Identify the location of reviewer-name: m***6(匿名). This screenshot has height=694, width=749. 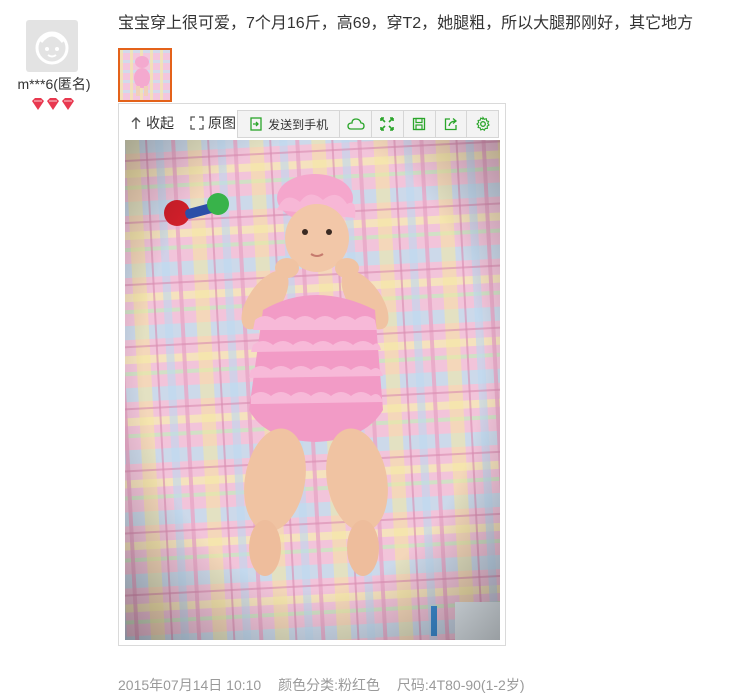
(54, 84).